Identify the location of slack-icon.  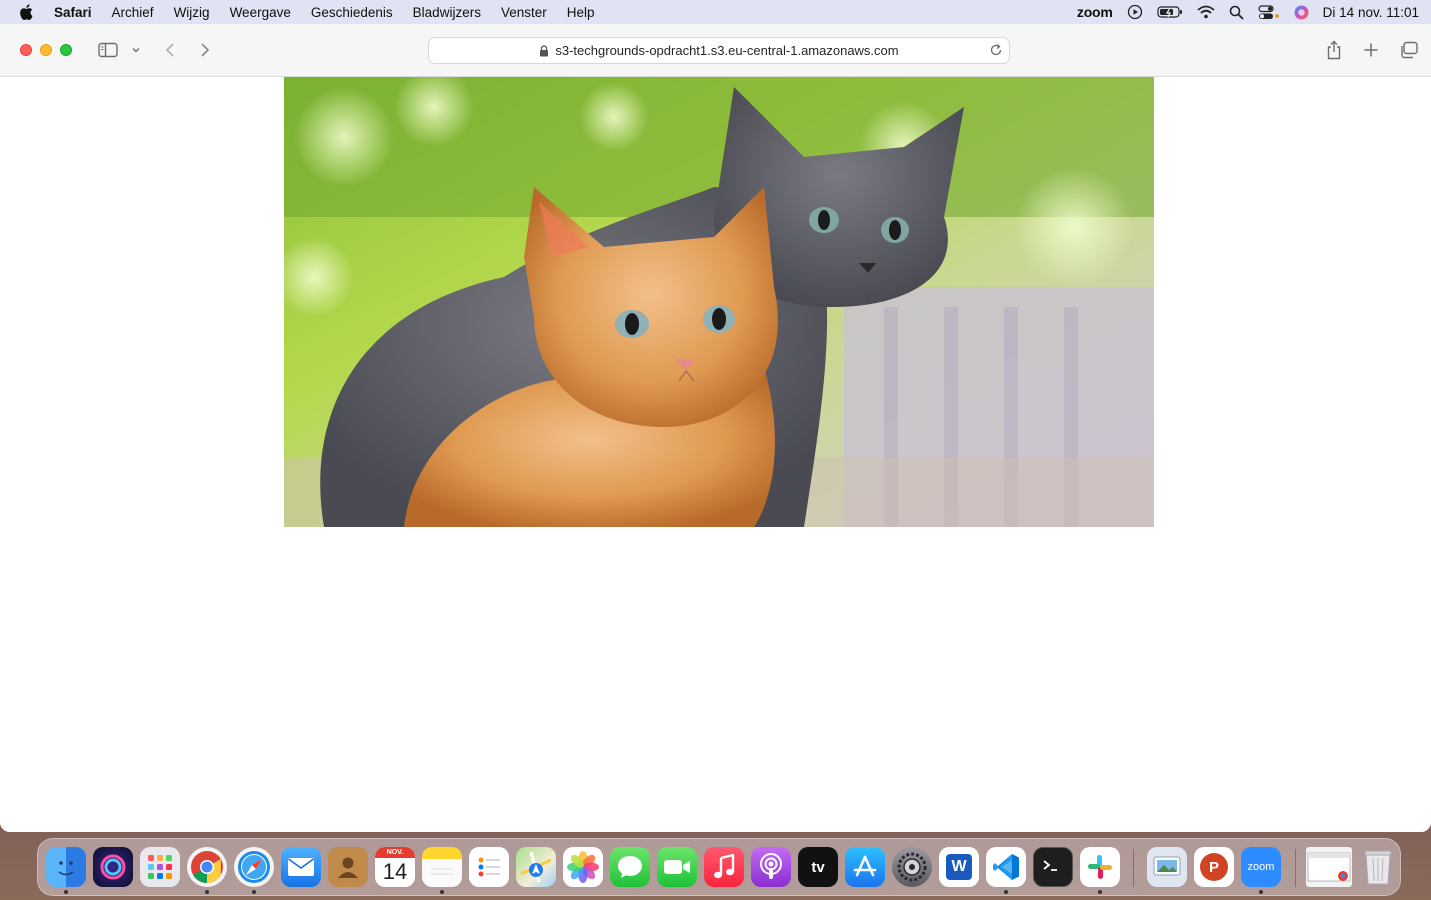
(1100, 867).